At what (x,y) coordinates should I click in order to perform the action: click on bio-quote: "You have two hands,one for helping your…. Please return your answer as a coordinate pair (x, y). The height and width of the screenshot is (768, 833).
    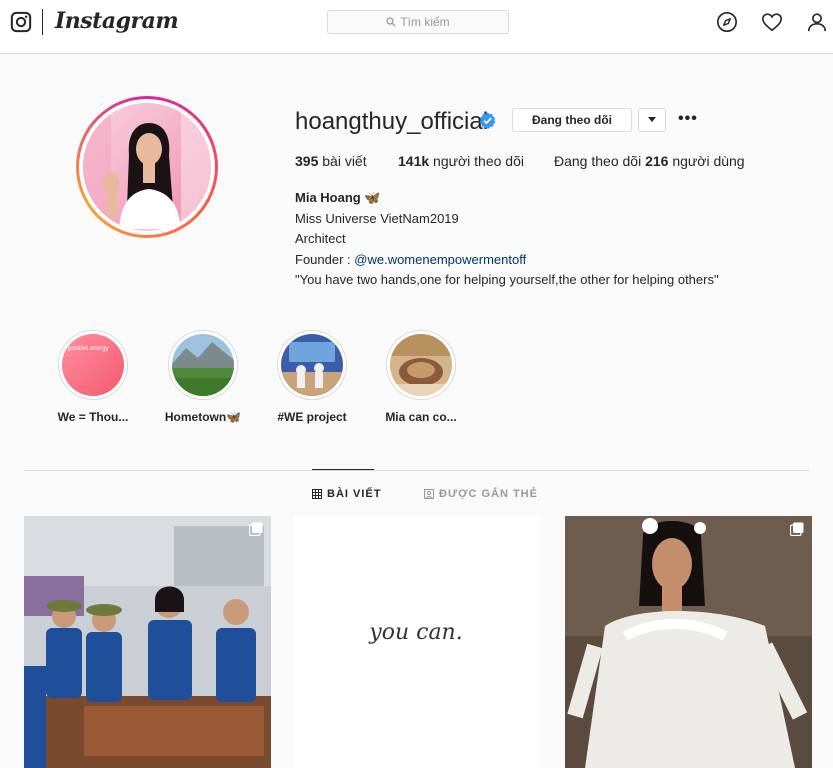
    Looking at the image, I should click on (507, 279).